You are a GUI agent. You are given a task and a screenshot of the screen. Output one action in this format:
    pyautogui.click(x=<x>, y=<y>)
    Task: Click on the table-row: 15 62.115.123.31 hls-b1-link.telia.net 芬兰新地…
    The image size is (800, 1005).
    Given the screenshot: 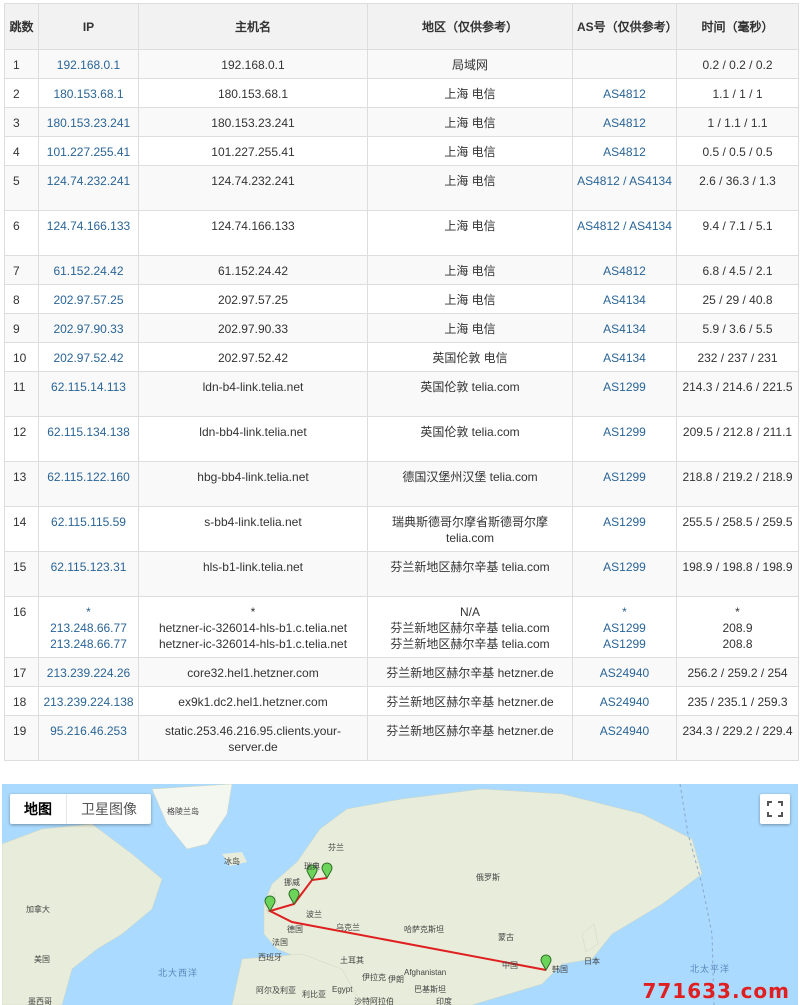 What is the action you would take?
    pyautogui.click(x=401, y=574)
    